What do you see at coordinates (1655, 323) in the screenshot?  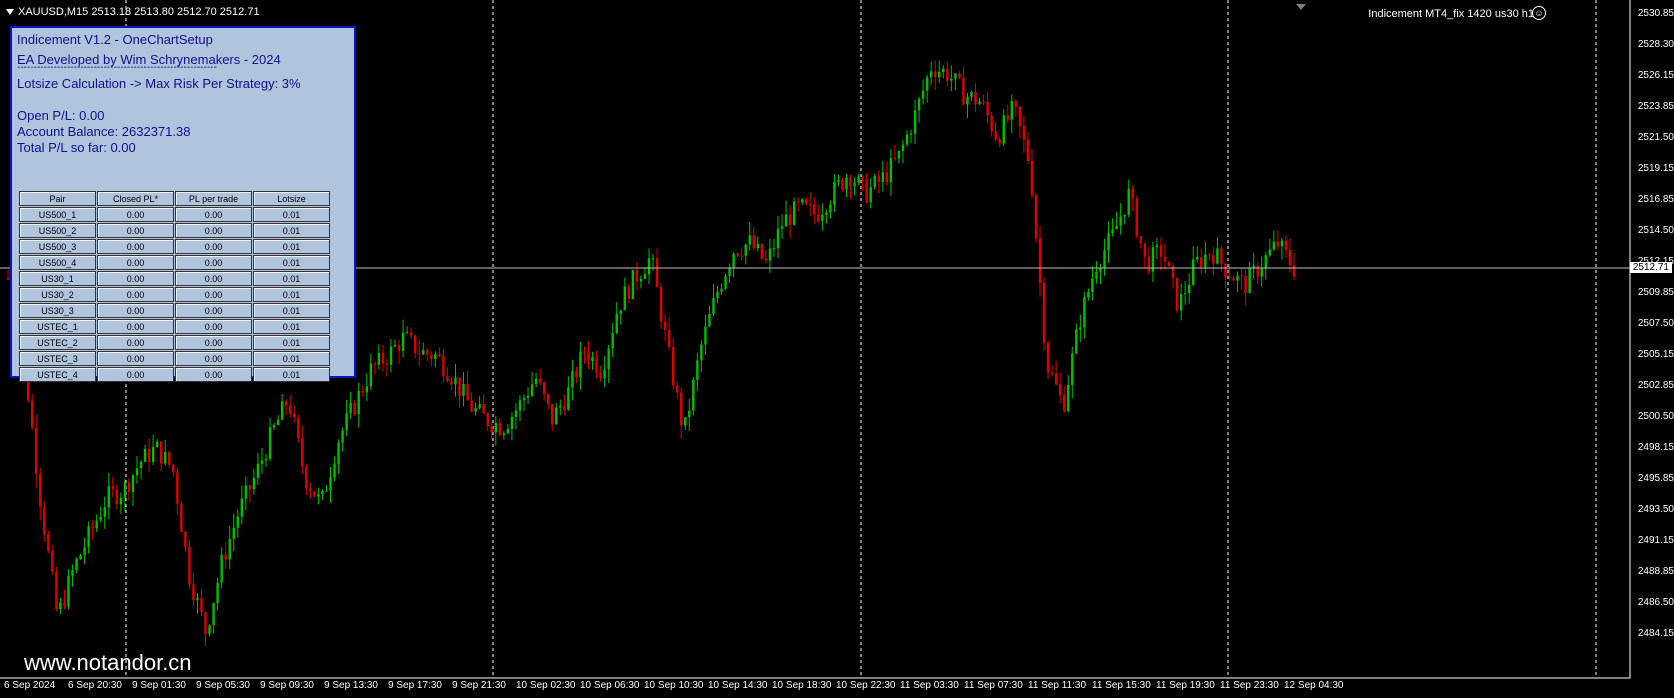 I see `price-tick-label: 2507.50` at bounding box center [1655, 323].